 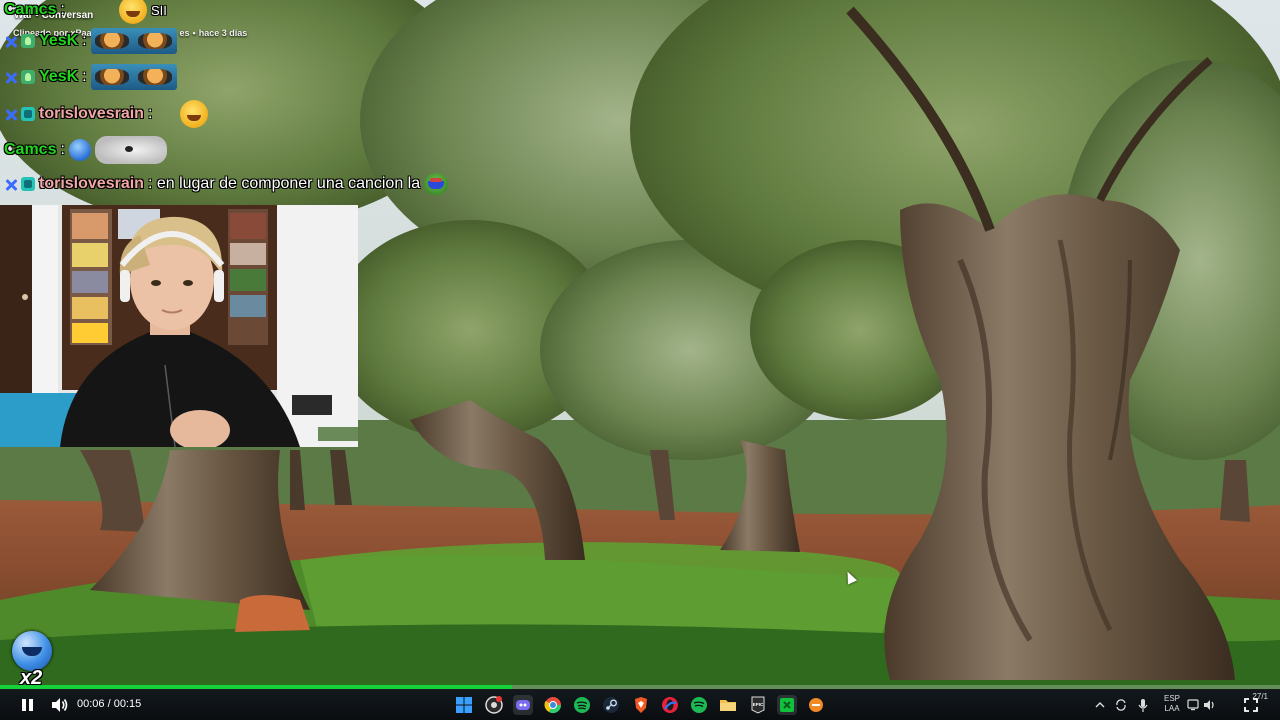 What do you see at coordinates (728, 705) in the screenshot?
I see `file-explorer-icon` at bounding box center [728, 705].